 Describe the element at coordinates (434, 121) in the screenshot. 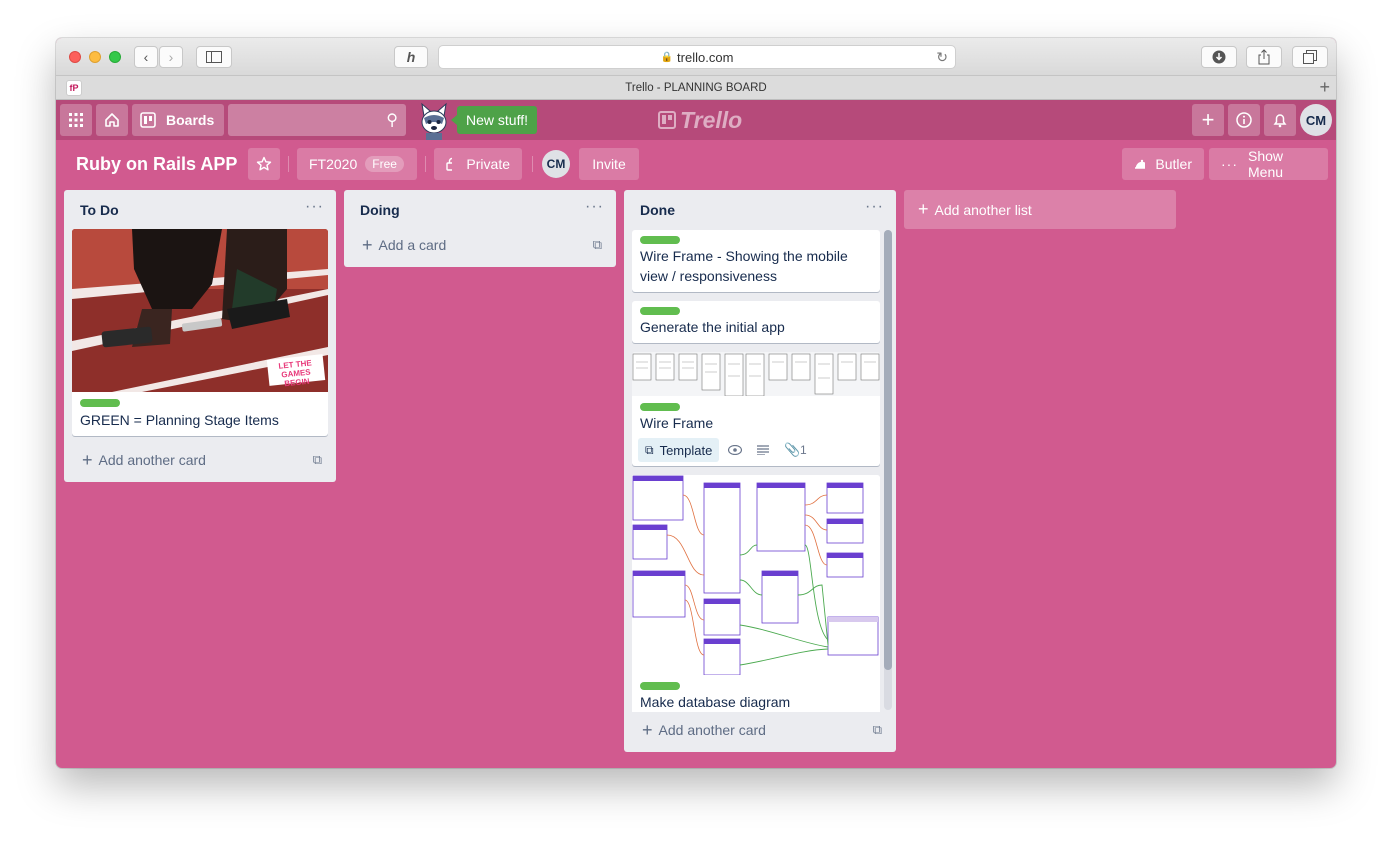

I see `taco-mascot-icon` at that location.